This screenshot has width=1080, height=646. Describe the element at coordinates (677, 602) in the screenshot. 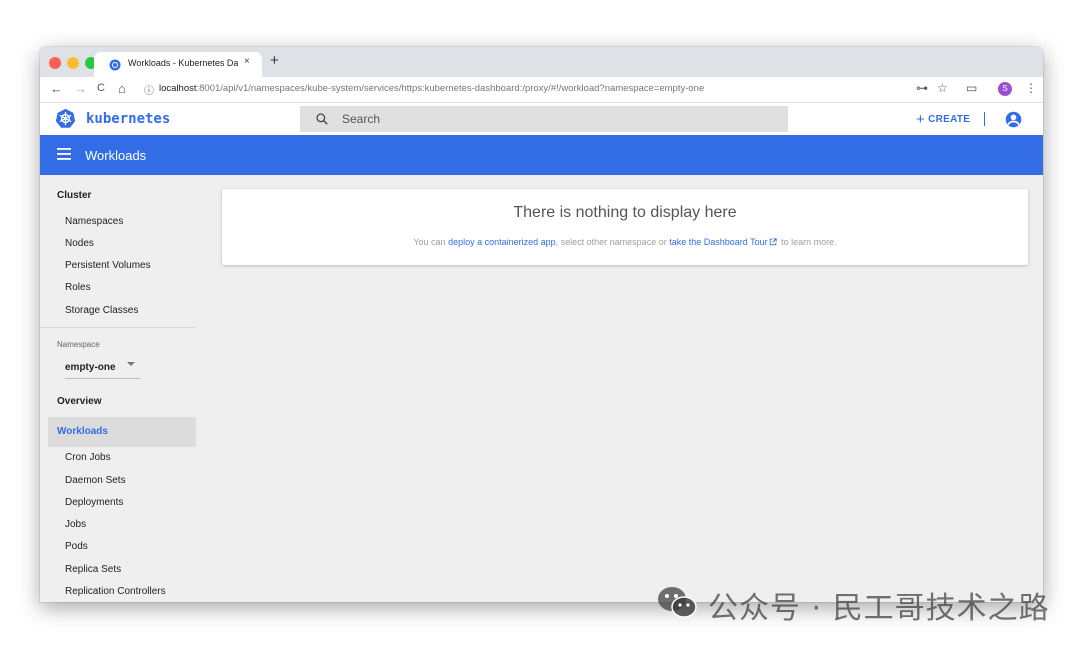

I see `wechat-logo-icon` at that location.